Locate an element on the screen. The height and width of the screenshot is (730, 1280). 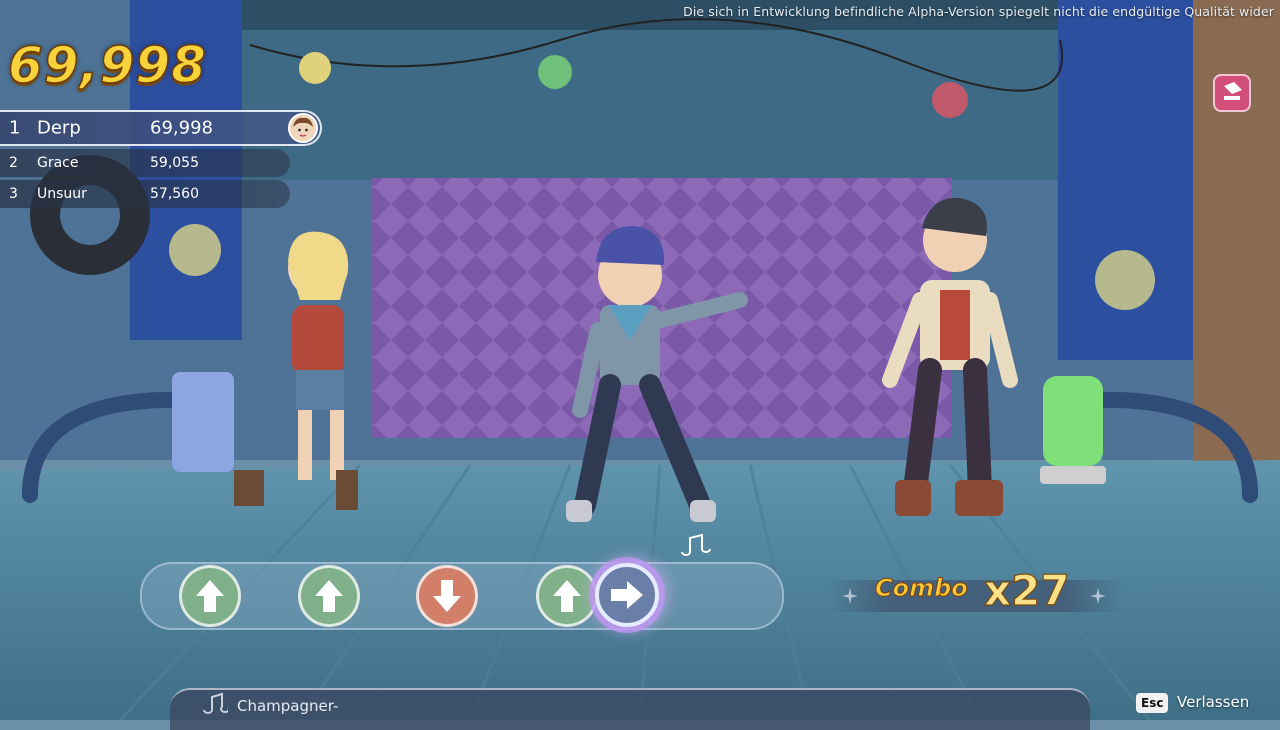
combo-label: Combo is located at coordinates (922, 588).